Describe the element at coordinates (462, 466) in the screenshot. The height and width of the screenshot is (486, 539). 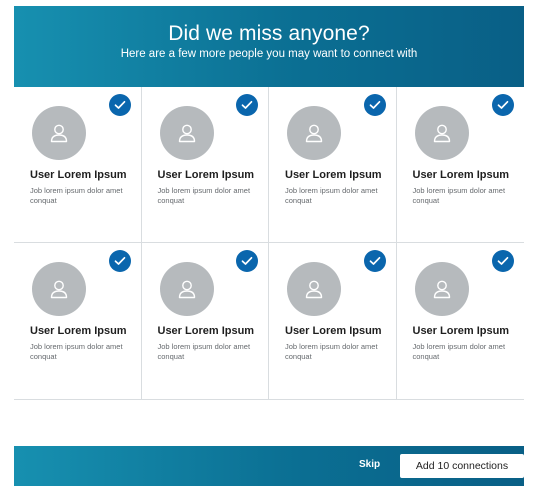
I see `add-connections-button: Add 10 connections` at that location.